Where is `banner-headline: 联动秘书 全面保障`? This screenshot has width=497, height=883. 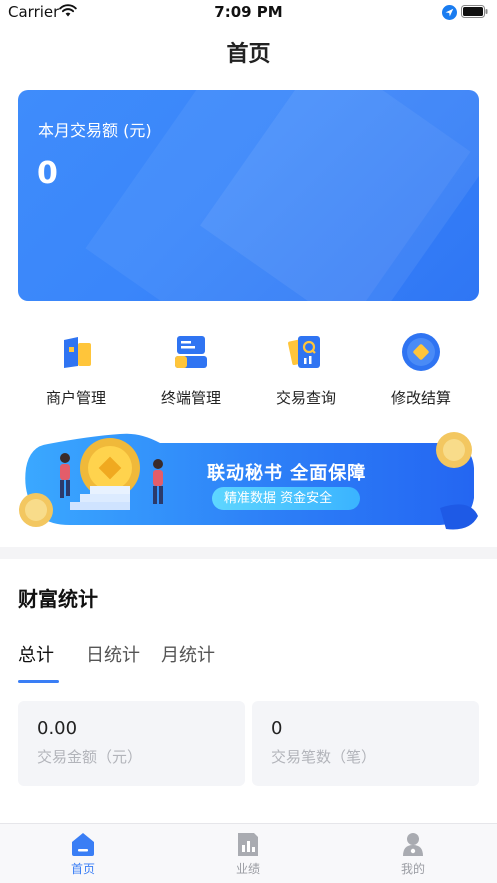
banner-headline: 联动秘书 全面保障 is located at coordinates (287, 473).